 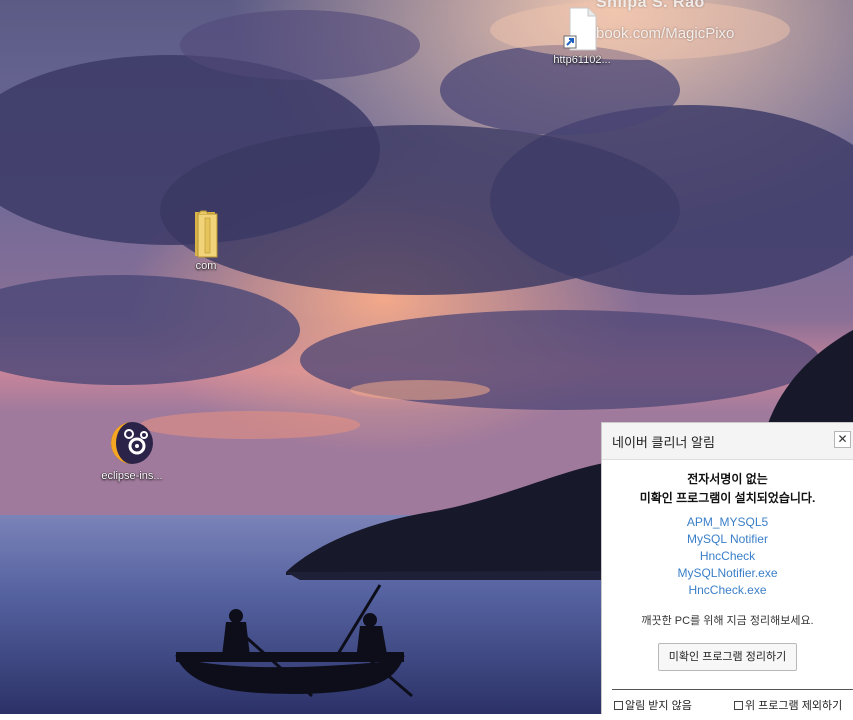 I want to click on program-link-hnccheck-exe: HncCheck.exe, so click(x=727, y=590).